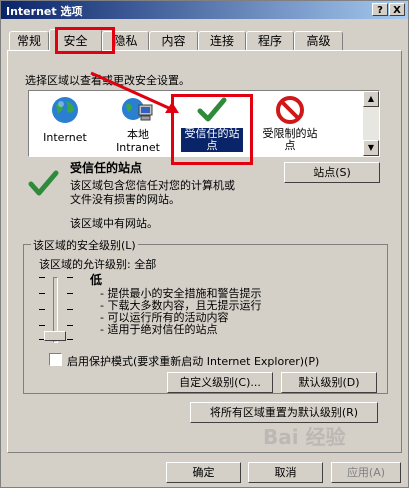  What do you see at coordinates (106, 168) in the screenshot?
I see `zone-title: 受信任的站点` at bounding box center [106, 168].